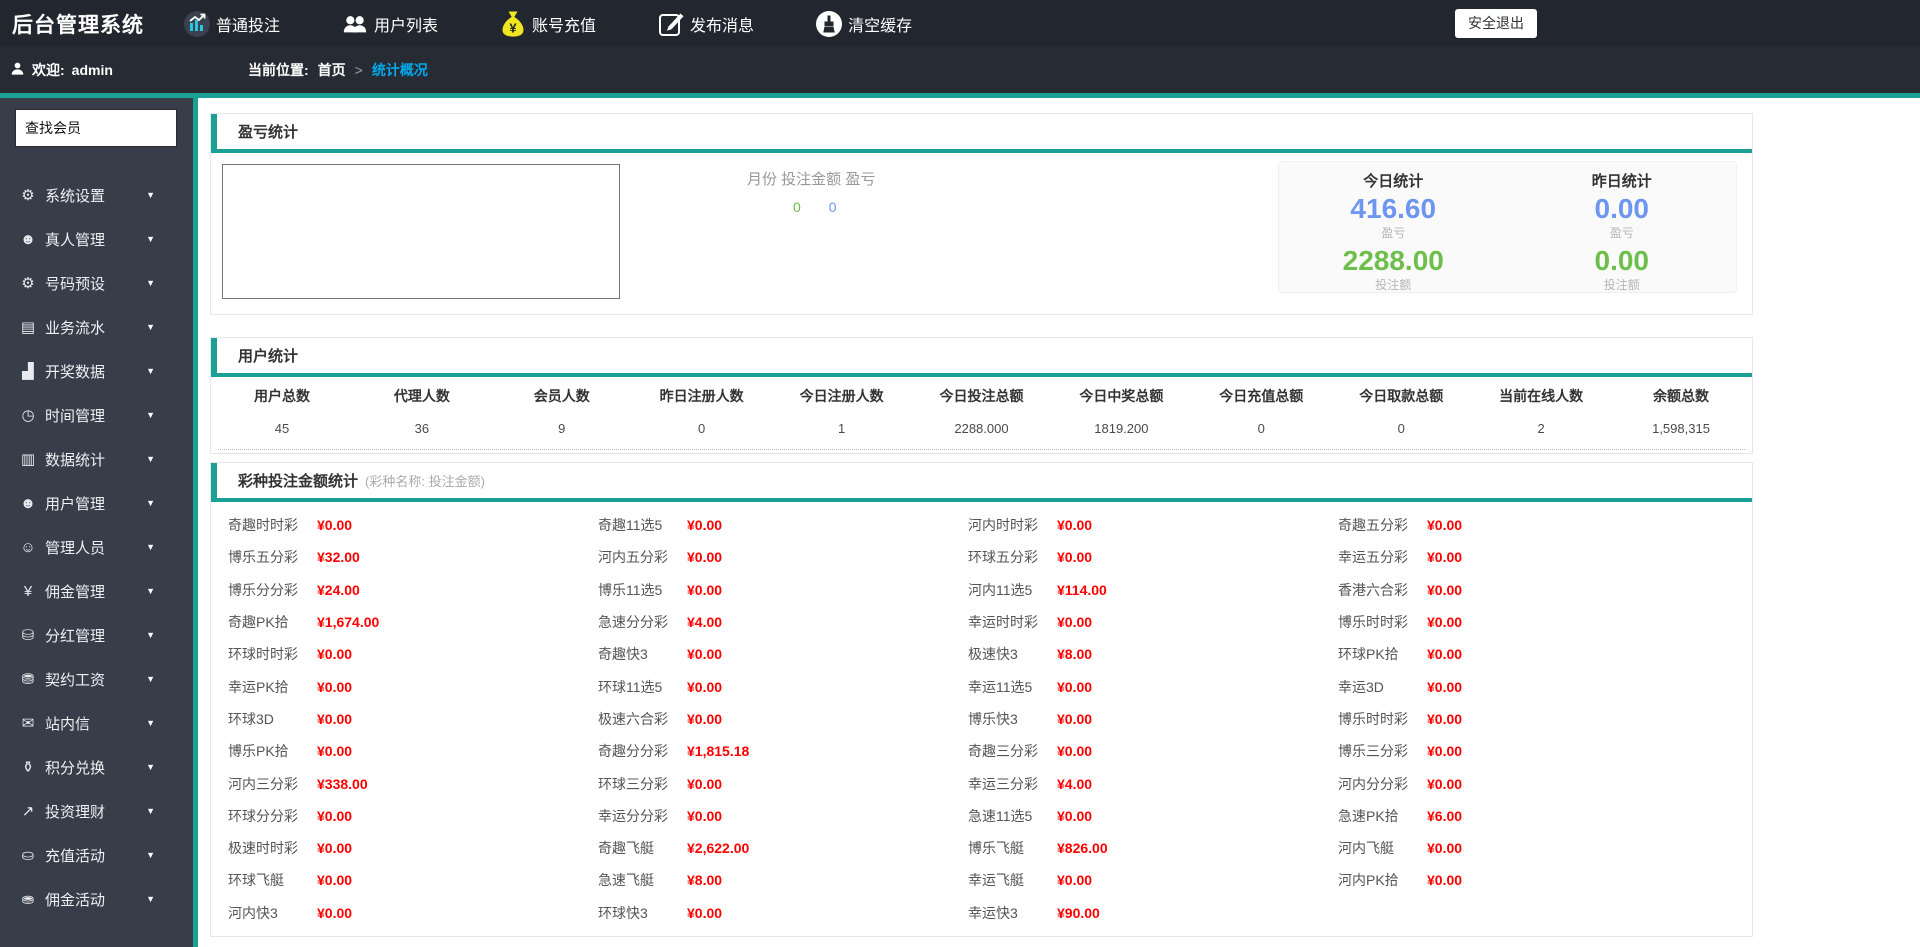 This screenshot has height=947, width=1920. Describe the element at coordinates (75, 768) in the screenshot. I see `sidebar-item-label: 积分兑换` at that location.